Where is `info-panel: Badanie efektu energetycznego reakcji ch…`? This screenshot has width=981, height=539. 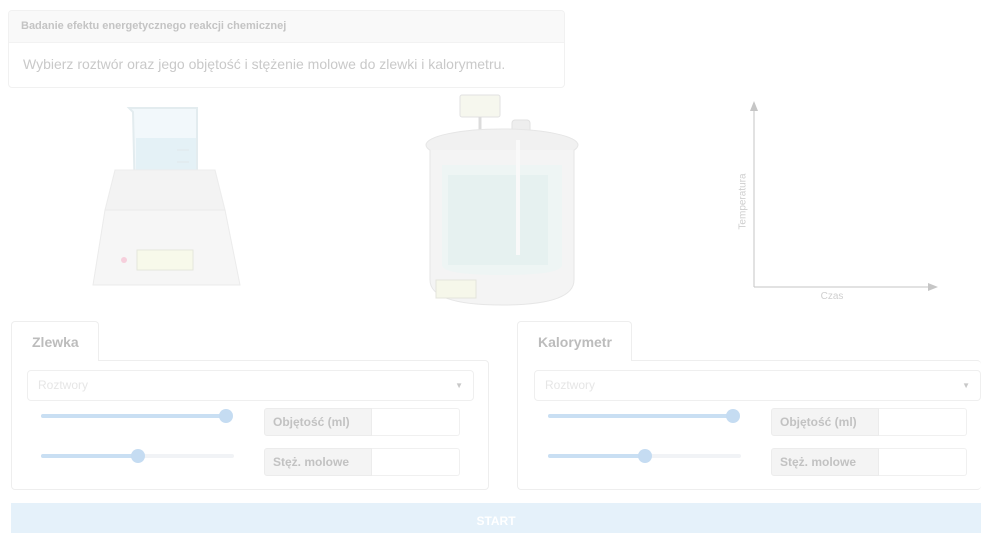
info-panel: Badanie efektu energetycznego reakcji ch… is located at coordinates (286, 49).